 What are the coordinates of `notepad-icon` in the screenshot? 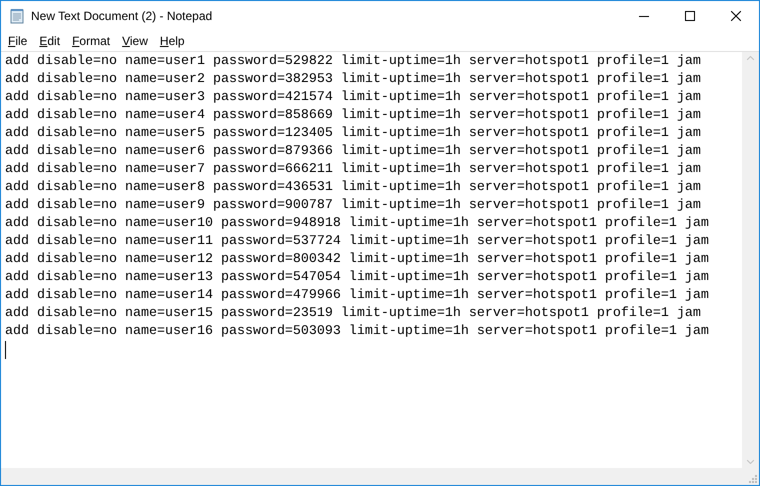 It's located at (17, 16).